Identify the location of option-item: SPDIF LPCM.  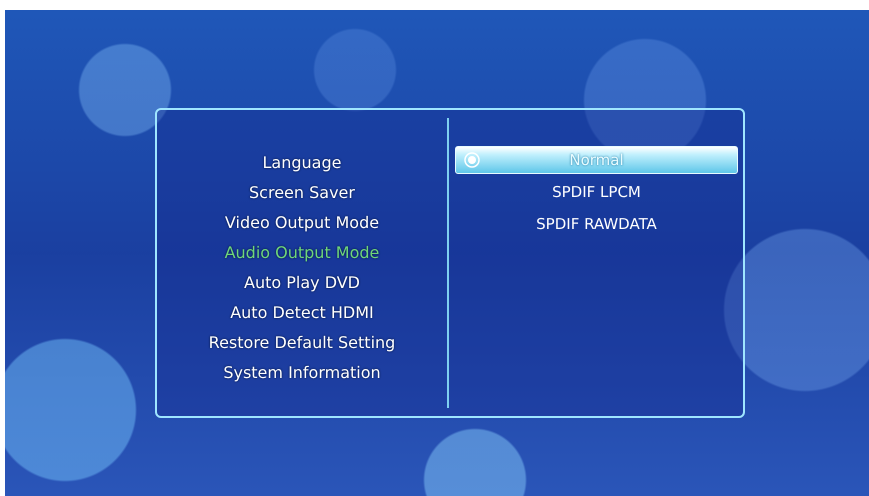
(596, 192).